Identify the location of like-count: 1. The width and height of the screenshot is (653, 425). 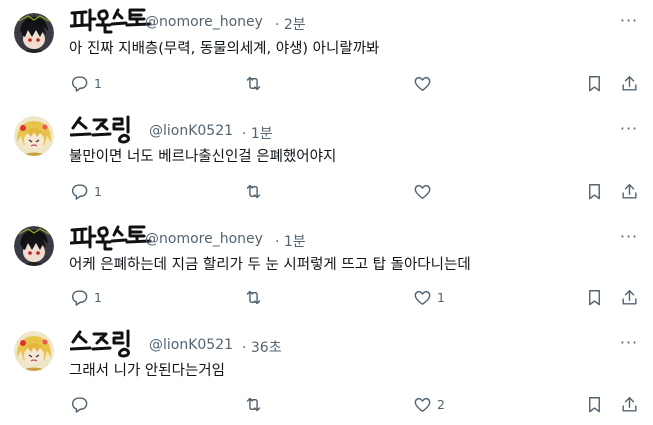
(441, 297).